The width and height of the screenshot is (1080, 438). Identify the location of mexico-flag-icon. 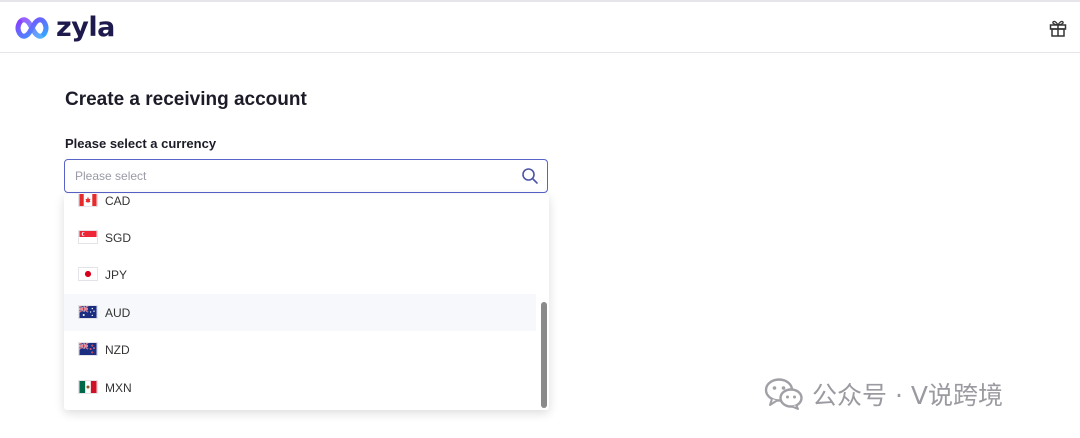
(88, 387).